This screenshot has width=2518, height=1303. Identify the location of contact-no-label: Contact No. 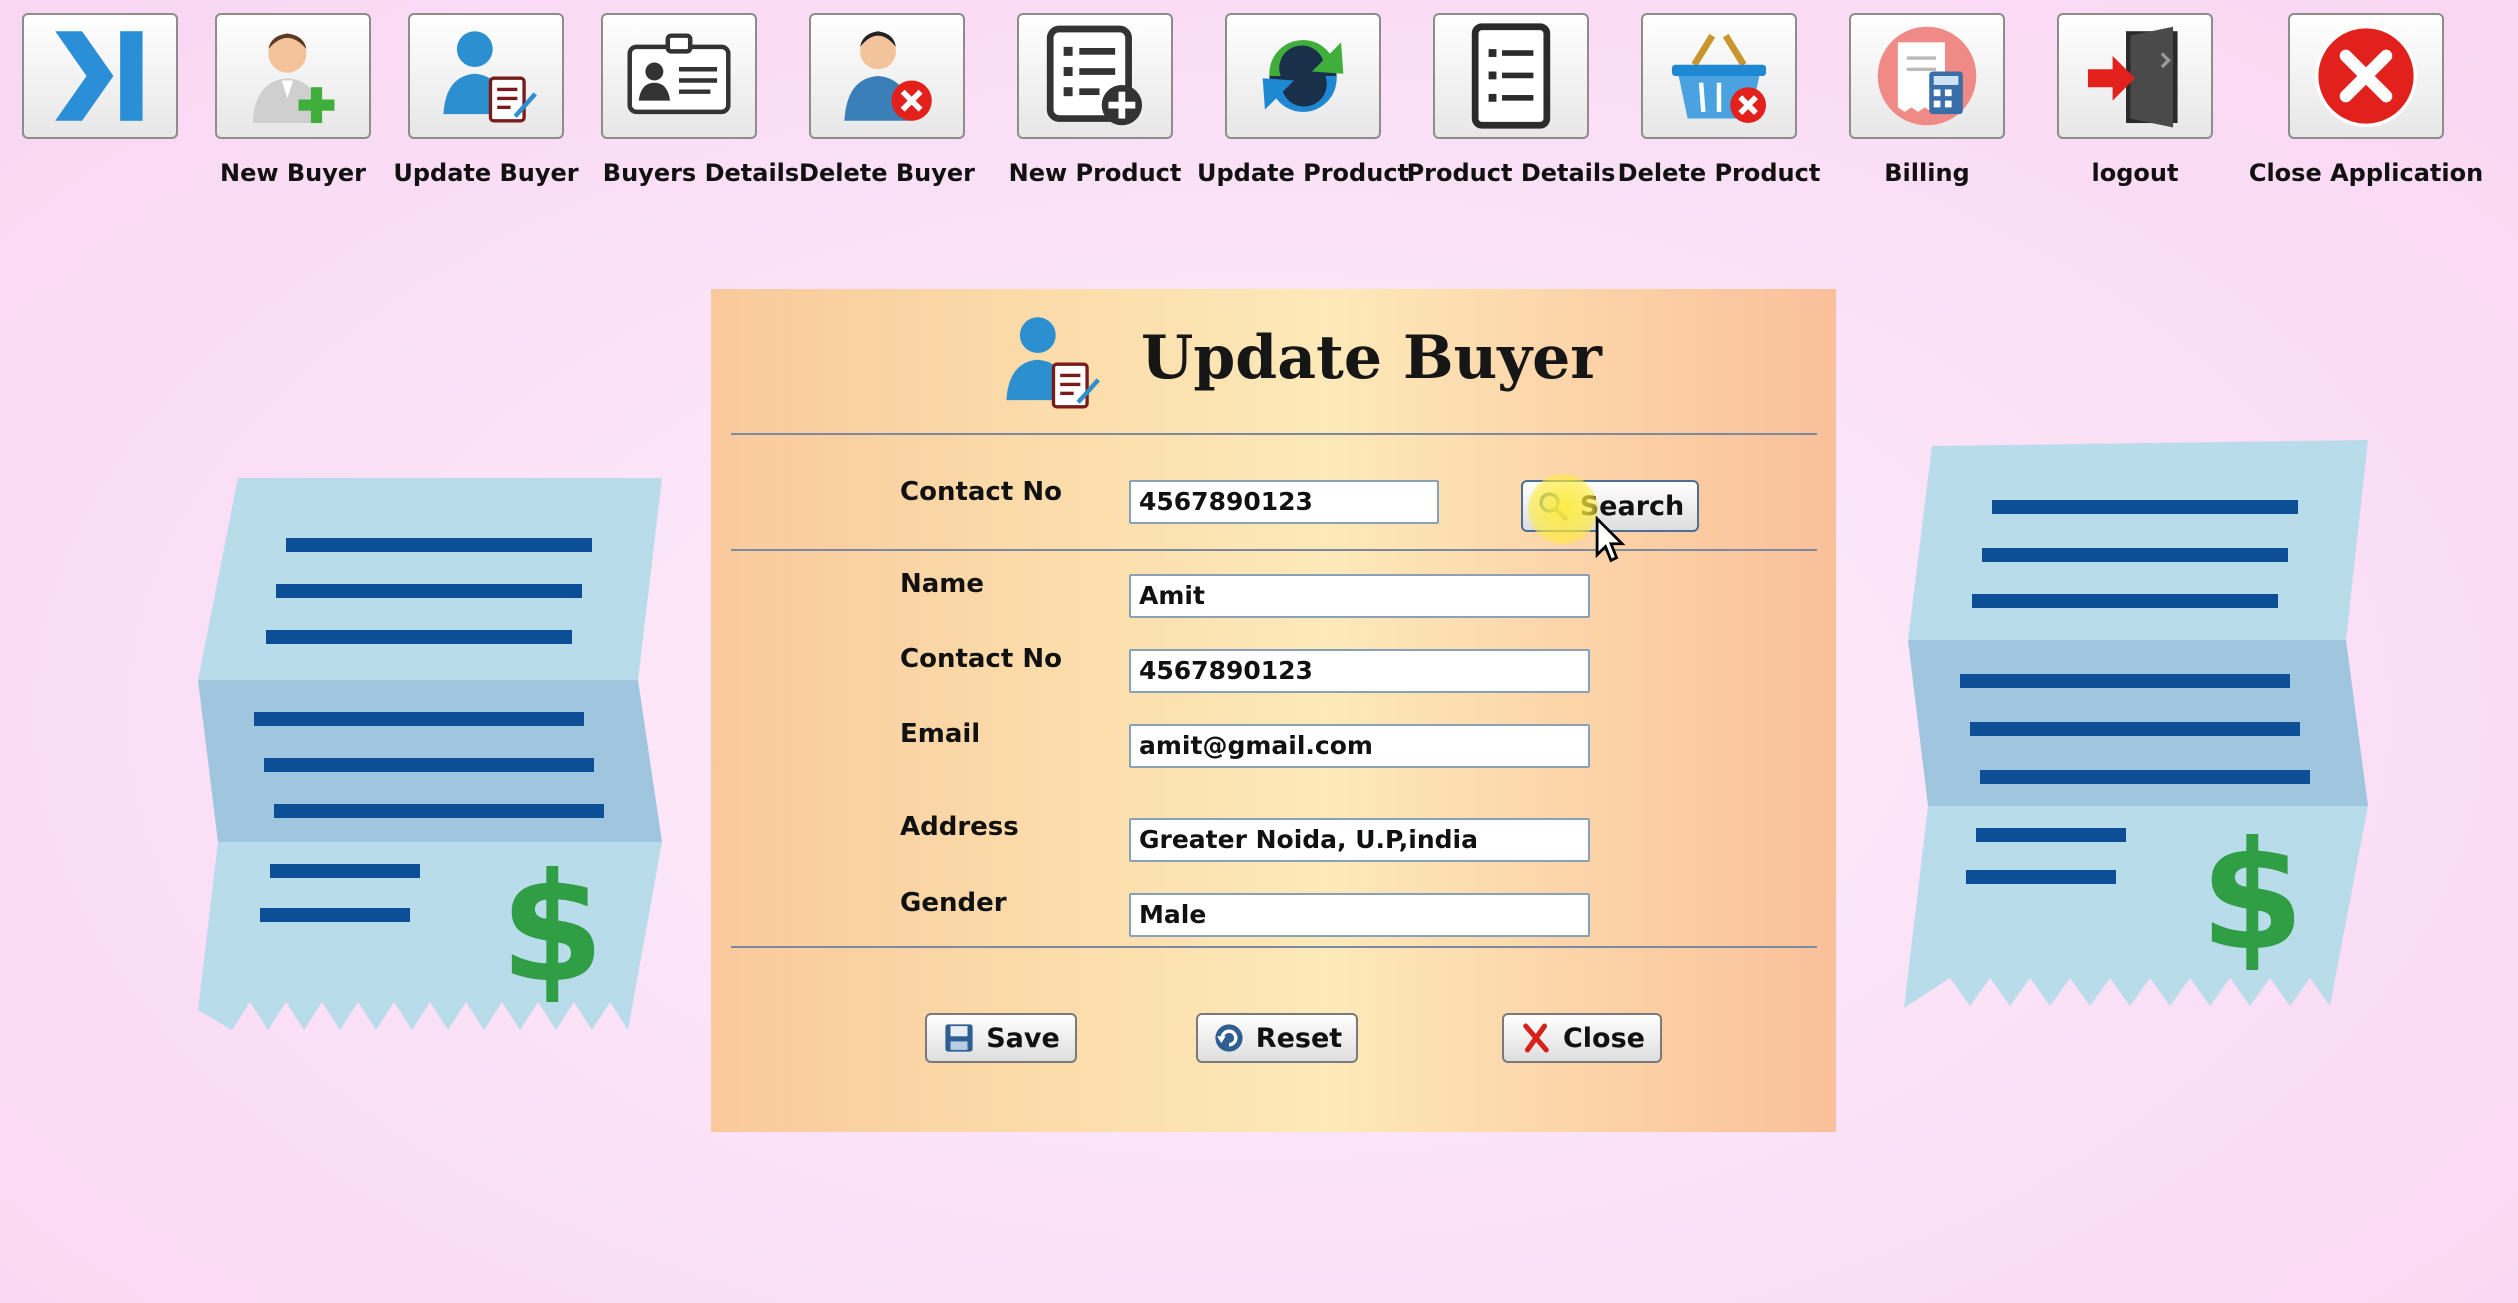
(981, 659).